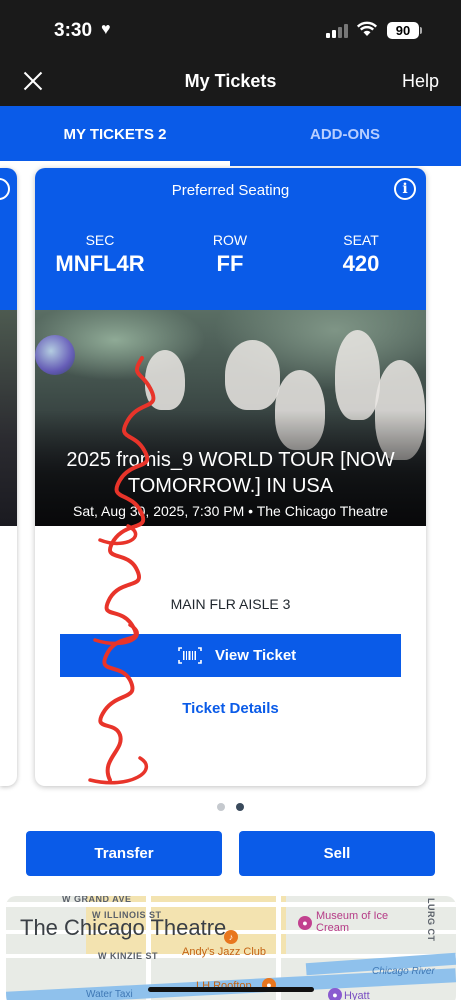 The height and width of the screenshot is (1000, 461). What do you see at coordinates (256, 655) in the screenshot?
I see `view-ticket-label: View Ticket` at bounding box center [256, 655].